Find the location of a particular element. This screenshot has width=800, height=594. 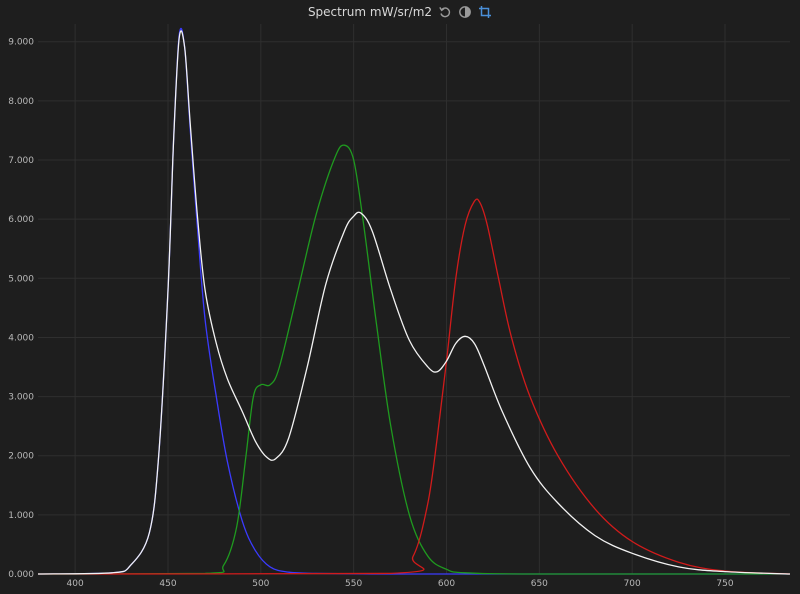

contrast-icon is located at coordinates (465, 12).